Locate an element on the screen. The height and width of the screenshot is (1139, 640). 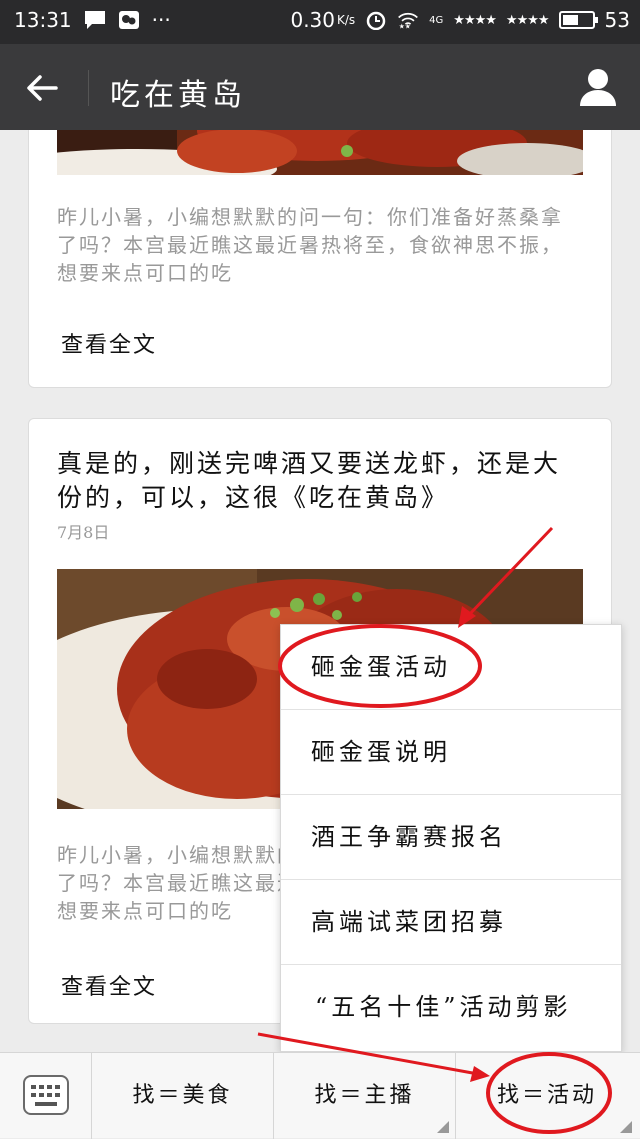
menu-item-event-photos: “五名十佳”活动剪影 is located at coordinates (451, 1007).